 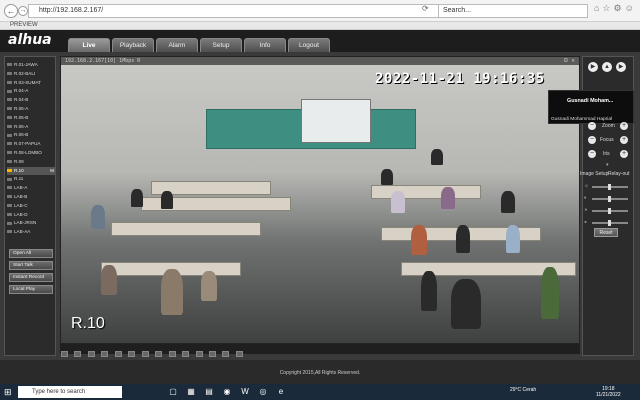 What do you see at coordinates (31, 153) in the screenshot?
I see `camera-item: R.08-LOMBO` at bounding box center [31, 153].